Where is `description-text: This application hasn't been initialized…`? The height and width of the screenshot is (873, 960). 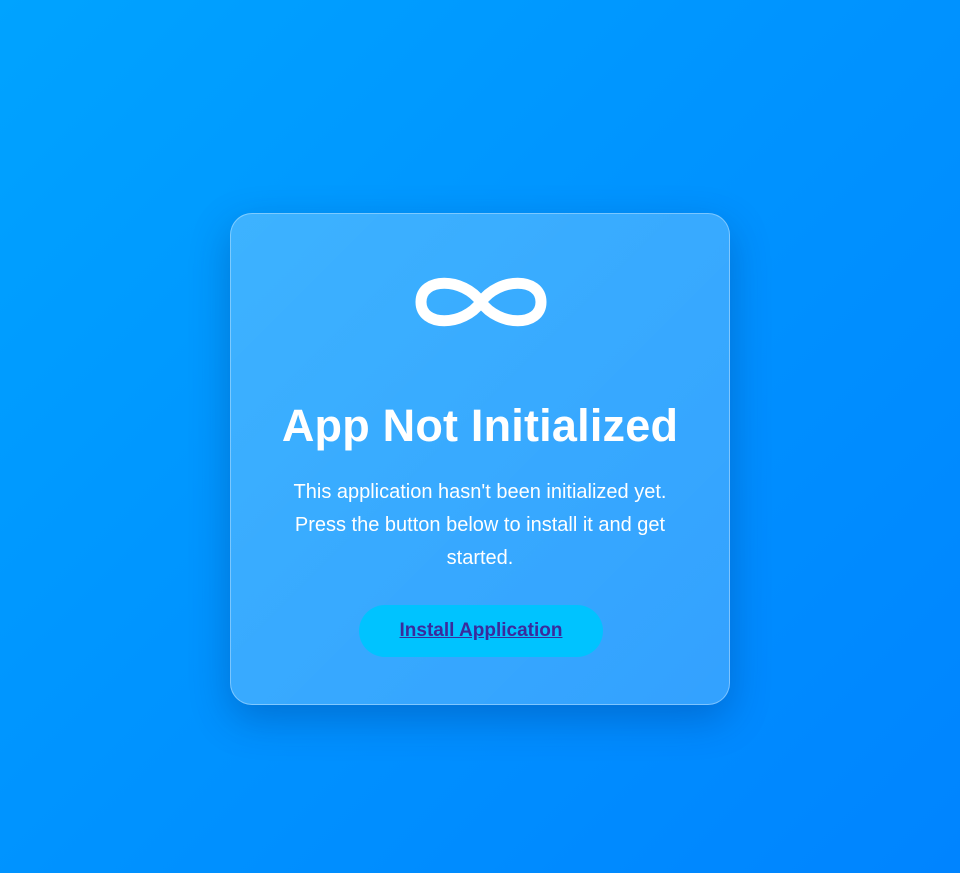 description-text: This application hasn't been initialized… is located at coordinates (480, 525).